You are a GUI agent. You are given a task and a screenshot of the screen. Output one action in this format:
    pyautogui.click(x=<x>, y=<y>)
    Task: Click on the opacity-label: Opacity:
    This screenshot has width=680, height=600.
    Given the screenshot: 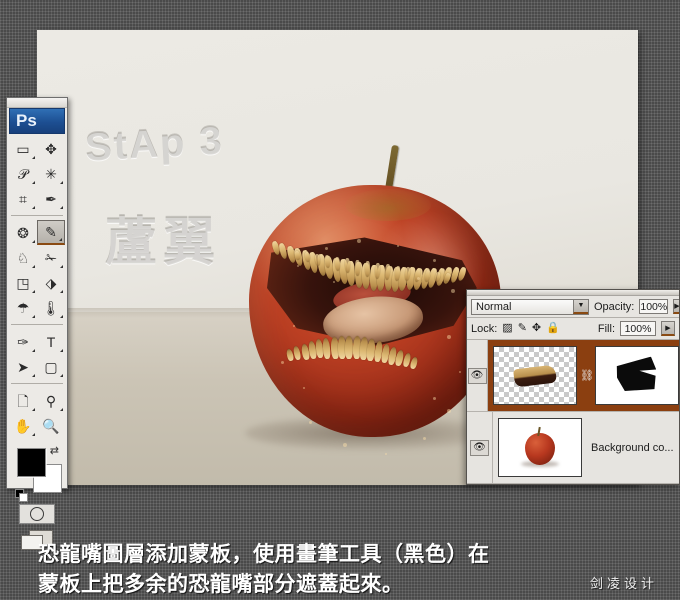 What is the action you would take?
    pyautogui.click(x=614, y=306)
    